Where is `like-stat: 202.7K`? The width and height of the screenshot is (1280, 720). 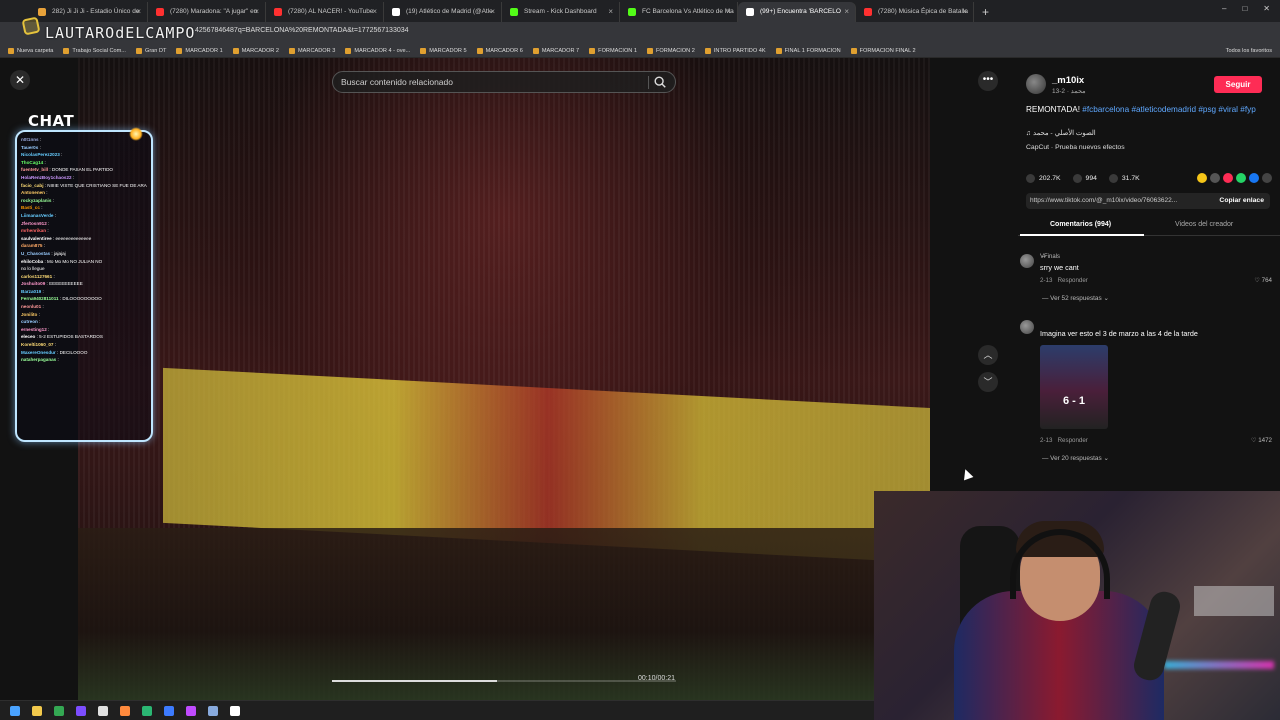
like-stat: 202.7K is located at coordinates (1043, 178).